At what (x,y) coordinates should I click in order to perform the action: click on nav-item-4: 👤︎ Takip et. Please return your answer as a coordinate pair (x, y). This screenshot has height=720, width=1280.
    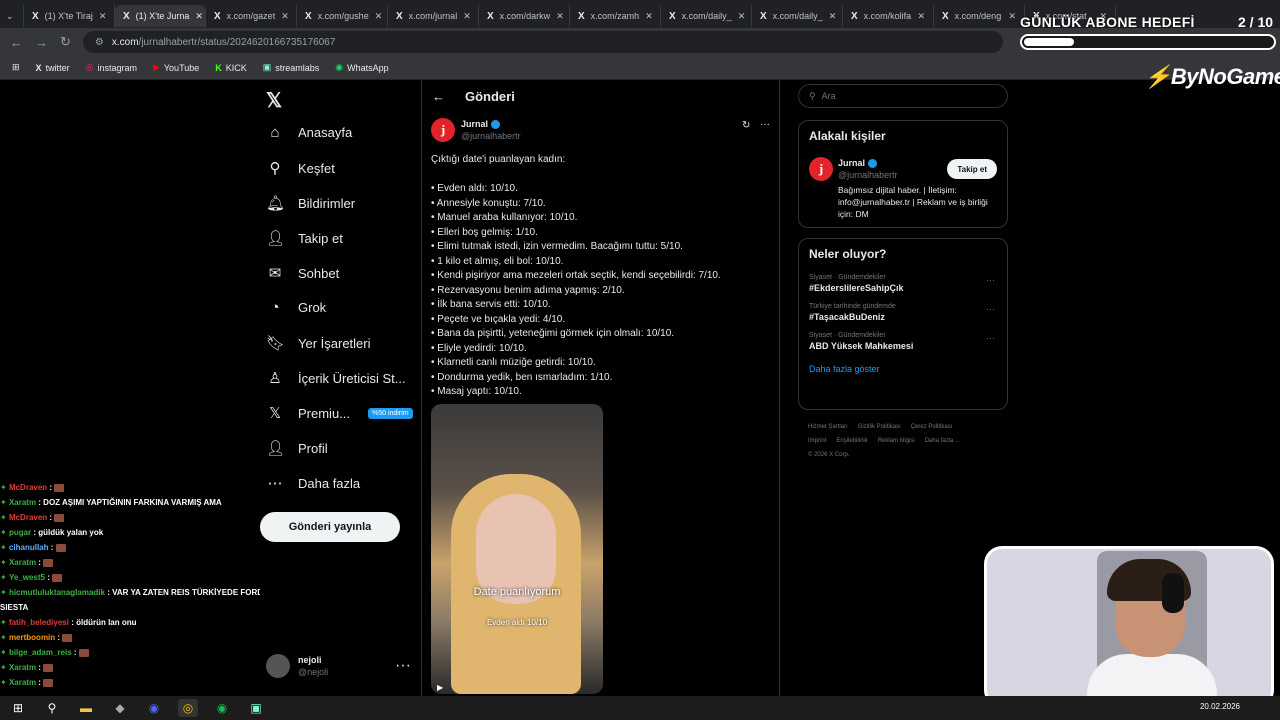
    Looking at the image, I should click on (304, 238).